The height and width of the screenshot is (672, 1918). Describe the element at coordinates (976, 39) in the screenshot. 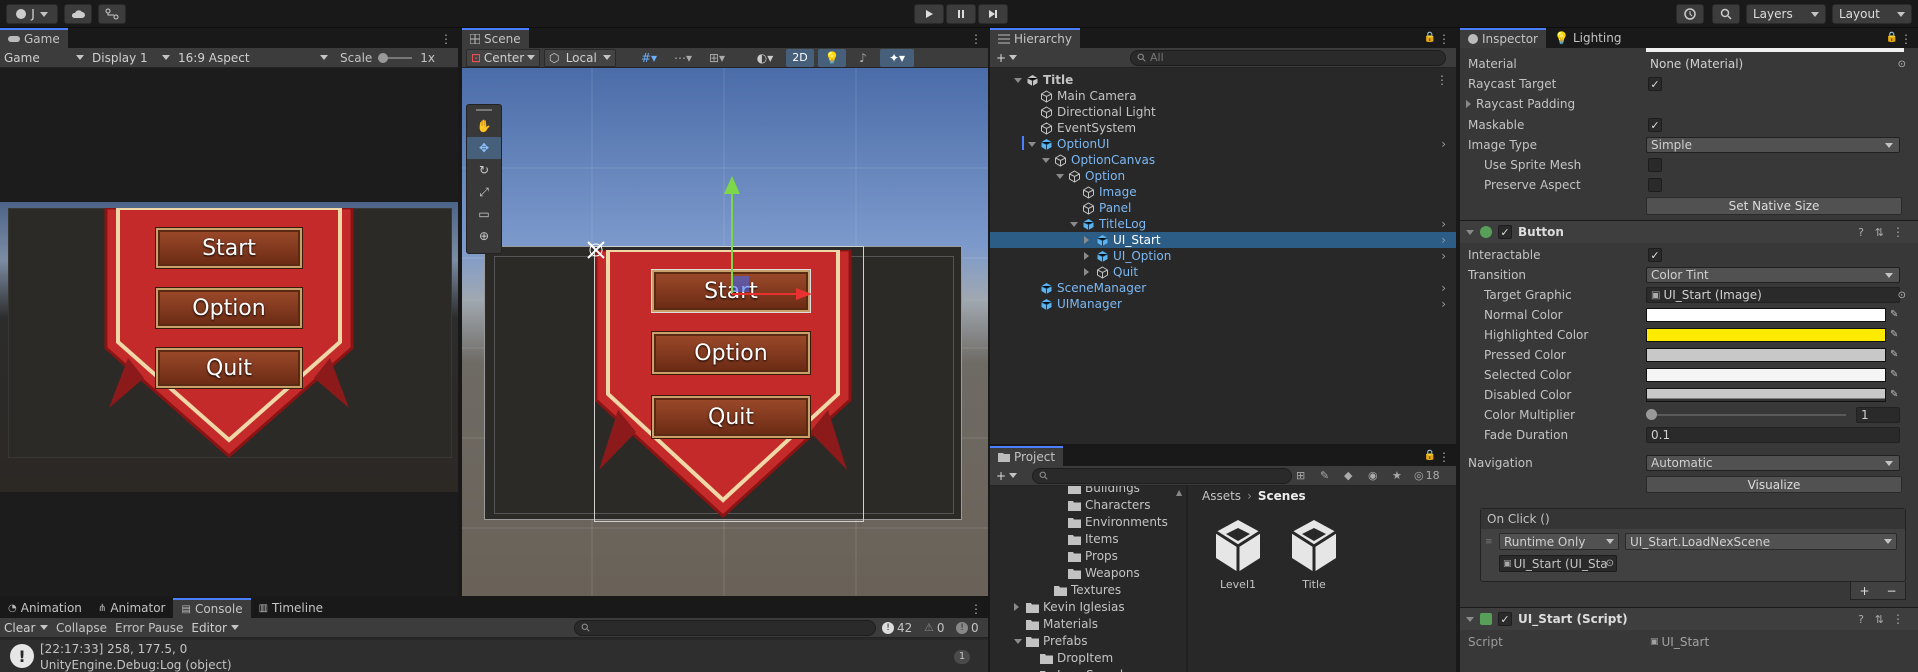

I see `scene-menu-icon: ⋮` at that location.